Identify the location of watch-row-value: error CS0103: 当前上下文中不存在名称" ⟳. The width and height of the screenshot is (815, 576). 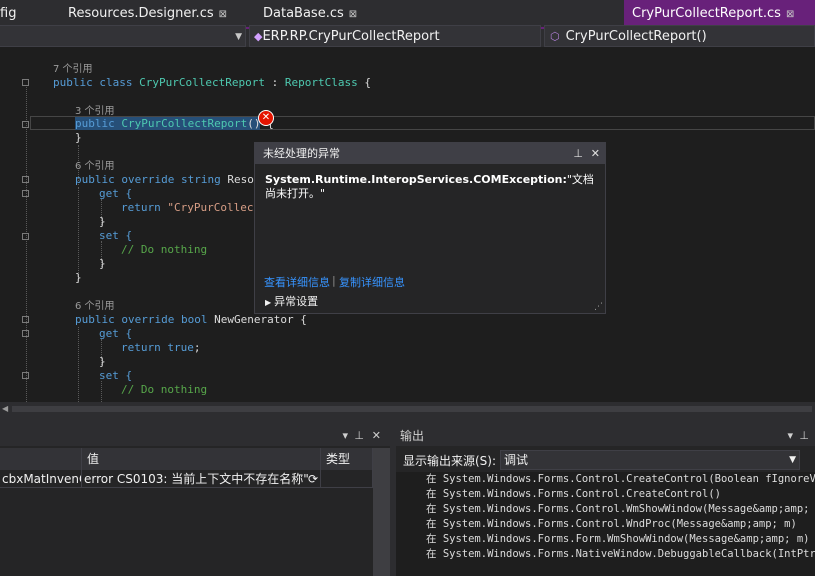
(201, 479).